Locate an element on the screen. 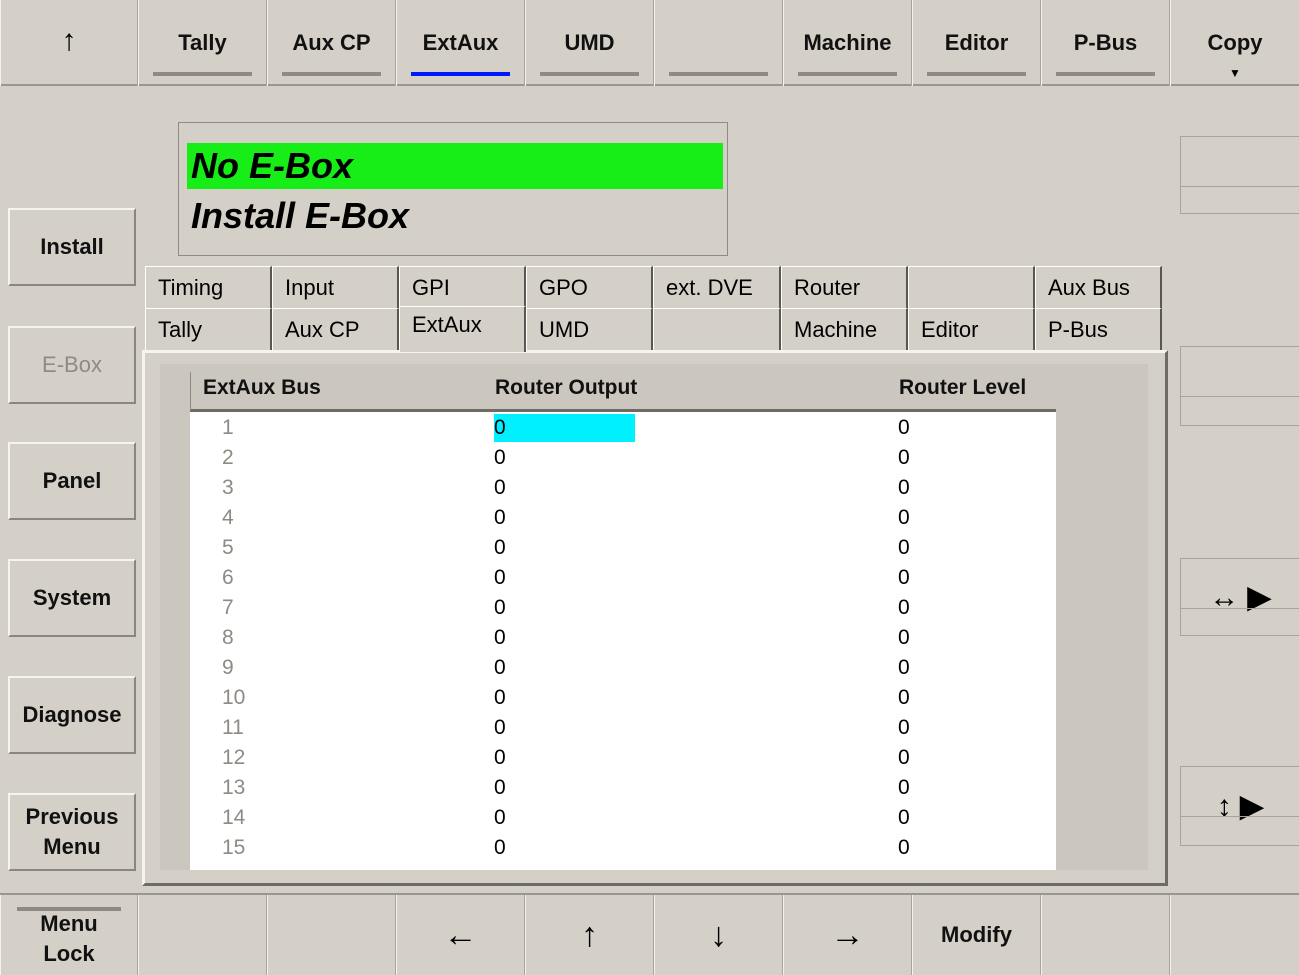  arrow-down-icon: ↓ is located at coordinates (718, 935).